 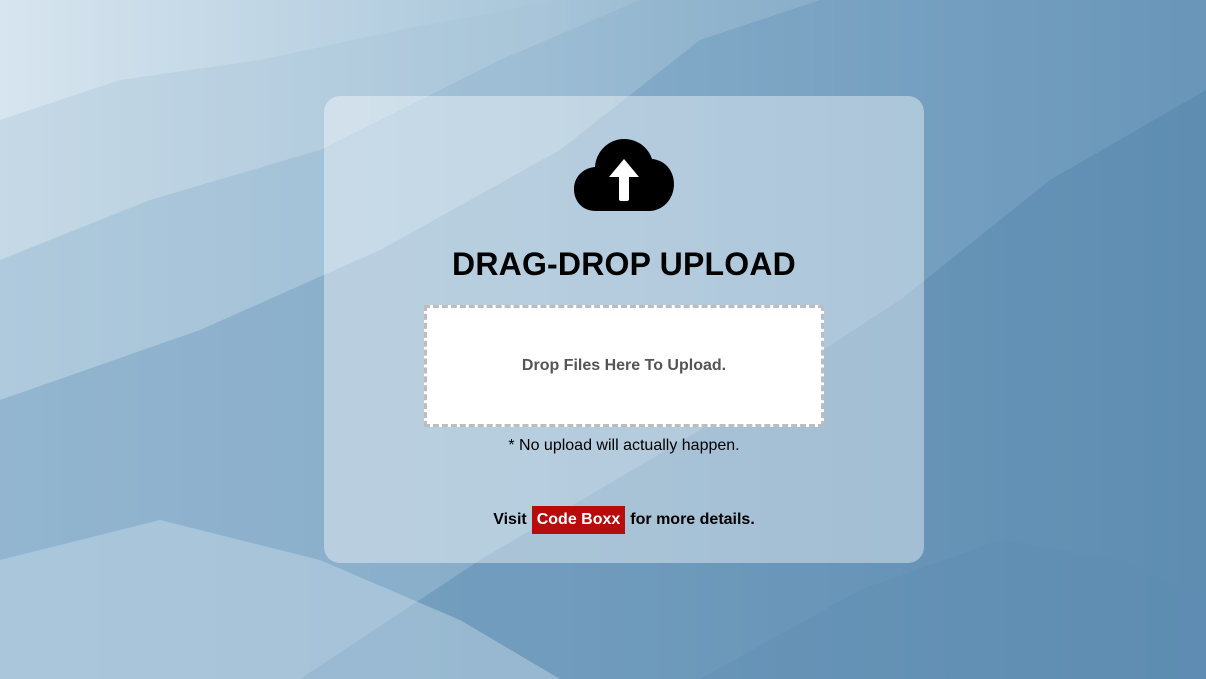 I want to click on file-drop-zone: Drop Files Here To Upload., so click(x=624, y=366).